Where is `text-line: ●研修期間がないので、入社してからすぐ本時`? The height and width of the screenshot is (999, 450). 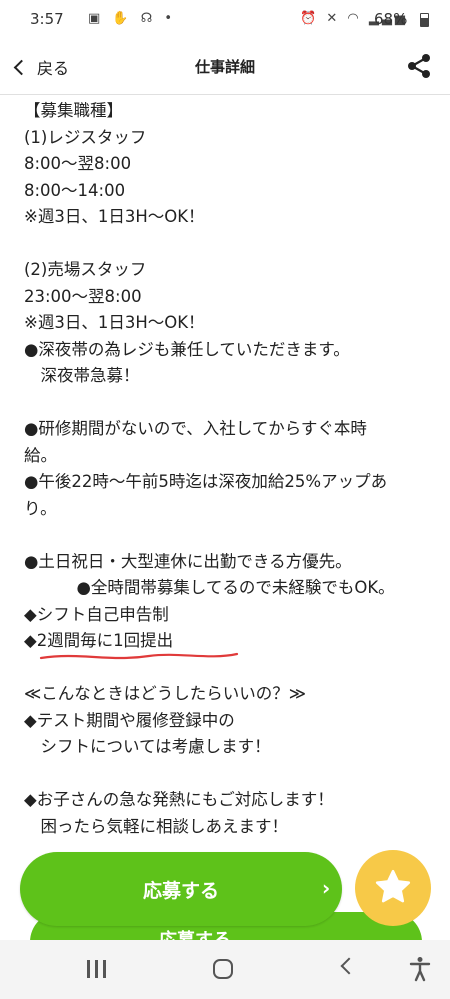 text-line: ●研修期間がないので、入社してからすぐ本時 is located at coordinates (195, 428).